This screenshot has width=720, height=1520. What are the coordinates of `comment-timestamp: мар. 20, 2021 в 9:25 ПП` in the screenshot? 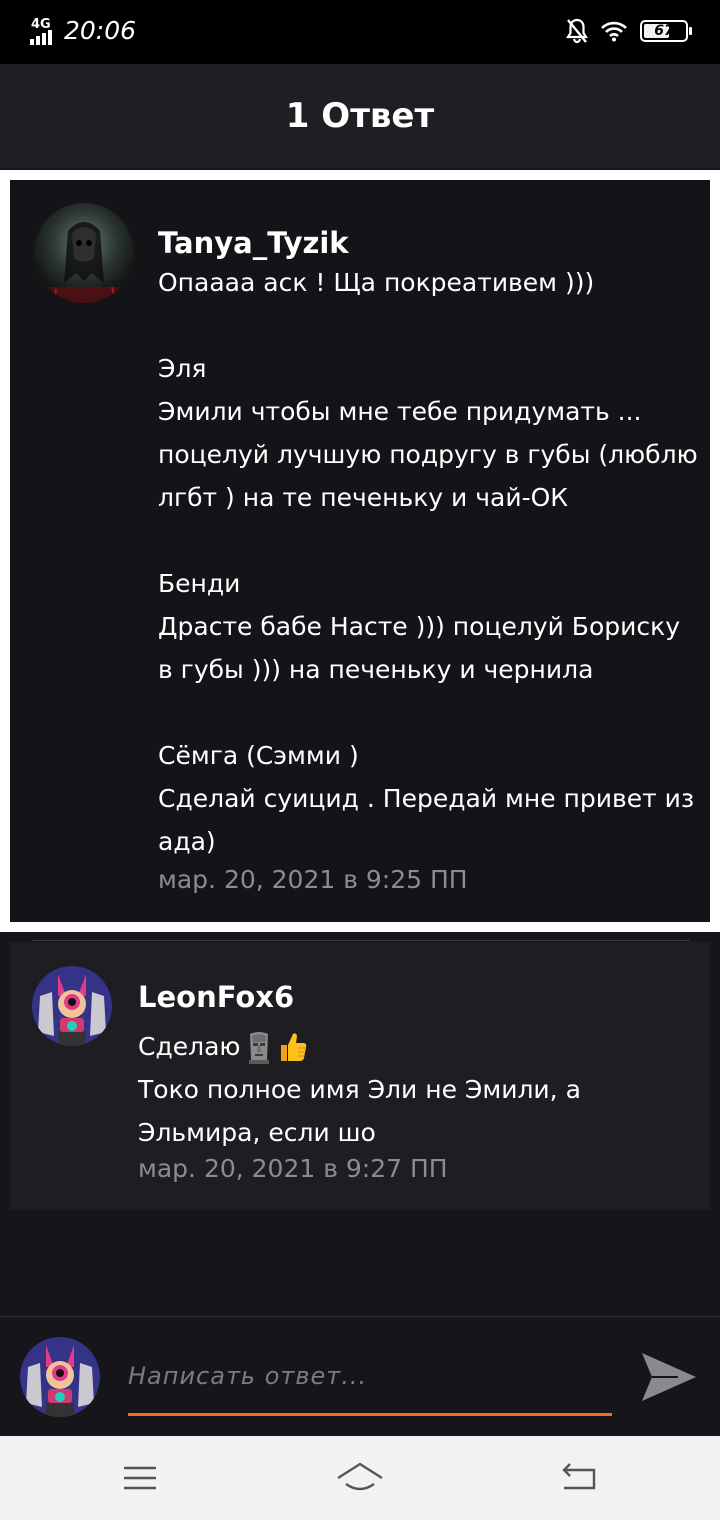 It's located at (313, 879).